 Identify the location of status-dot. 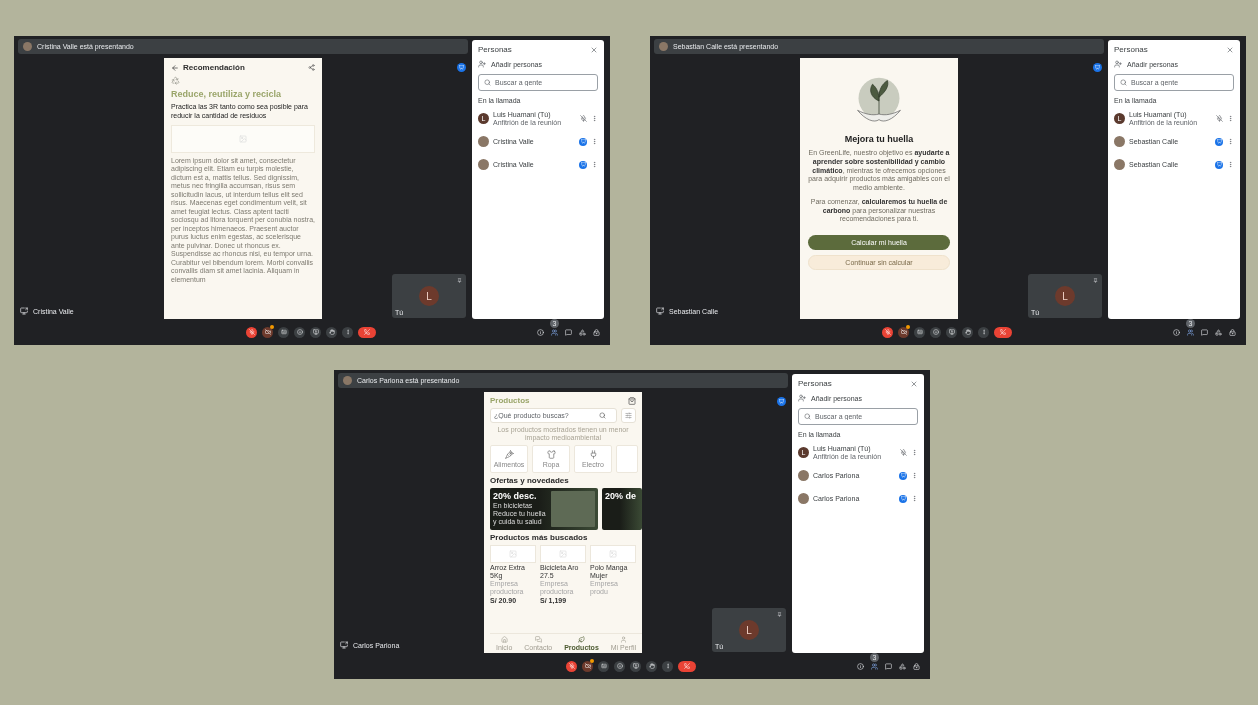
(272, 326).